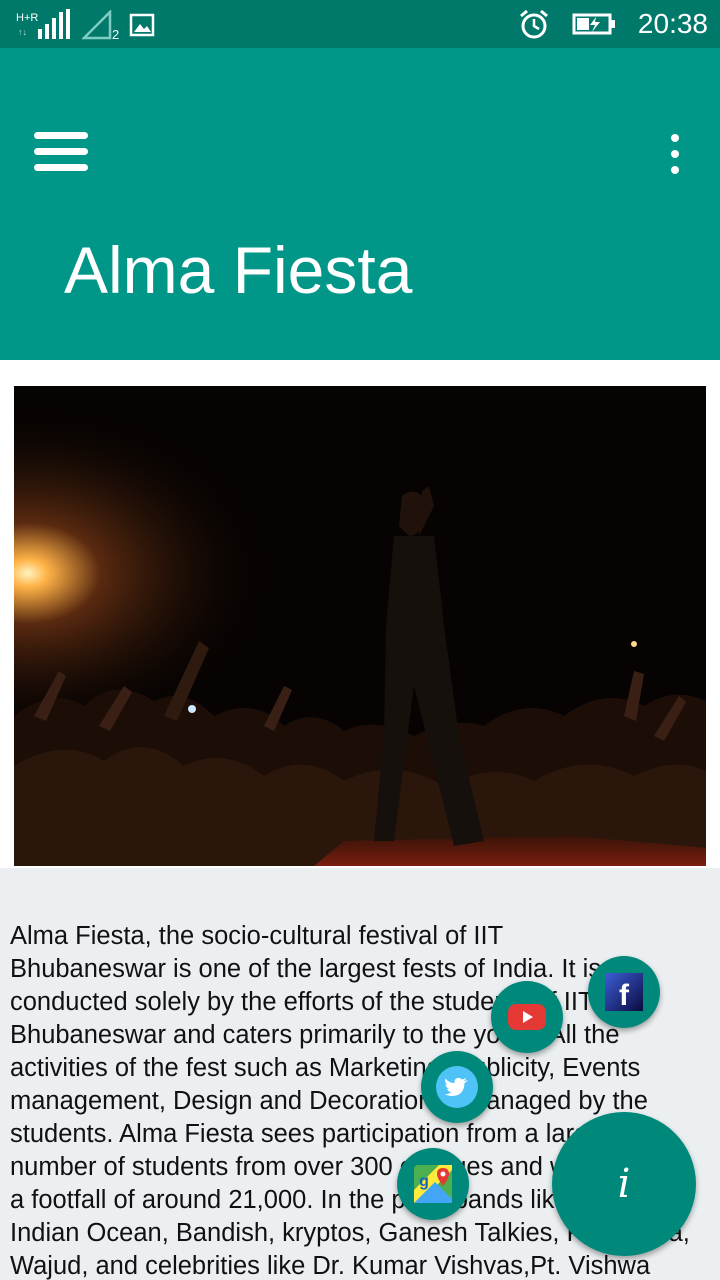  Describe the element at coordinates (675, 154) in the screenshot. I see `more-vert-icon` at that location.